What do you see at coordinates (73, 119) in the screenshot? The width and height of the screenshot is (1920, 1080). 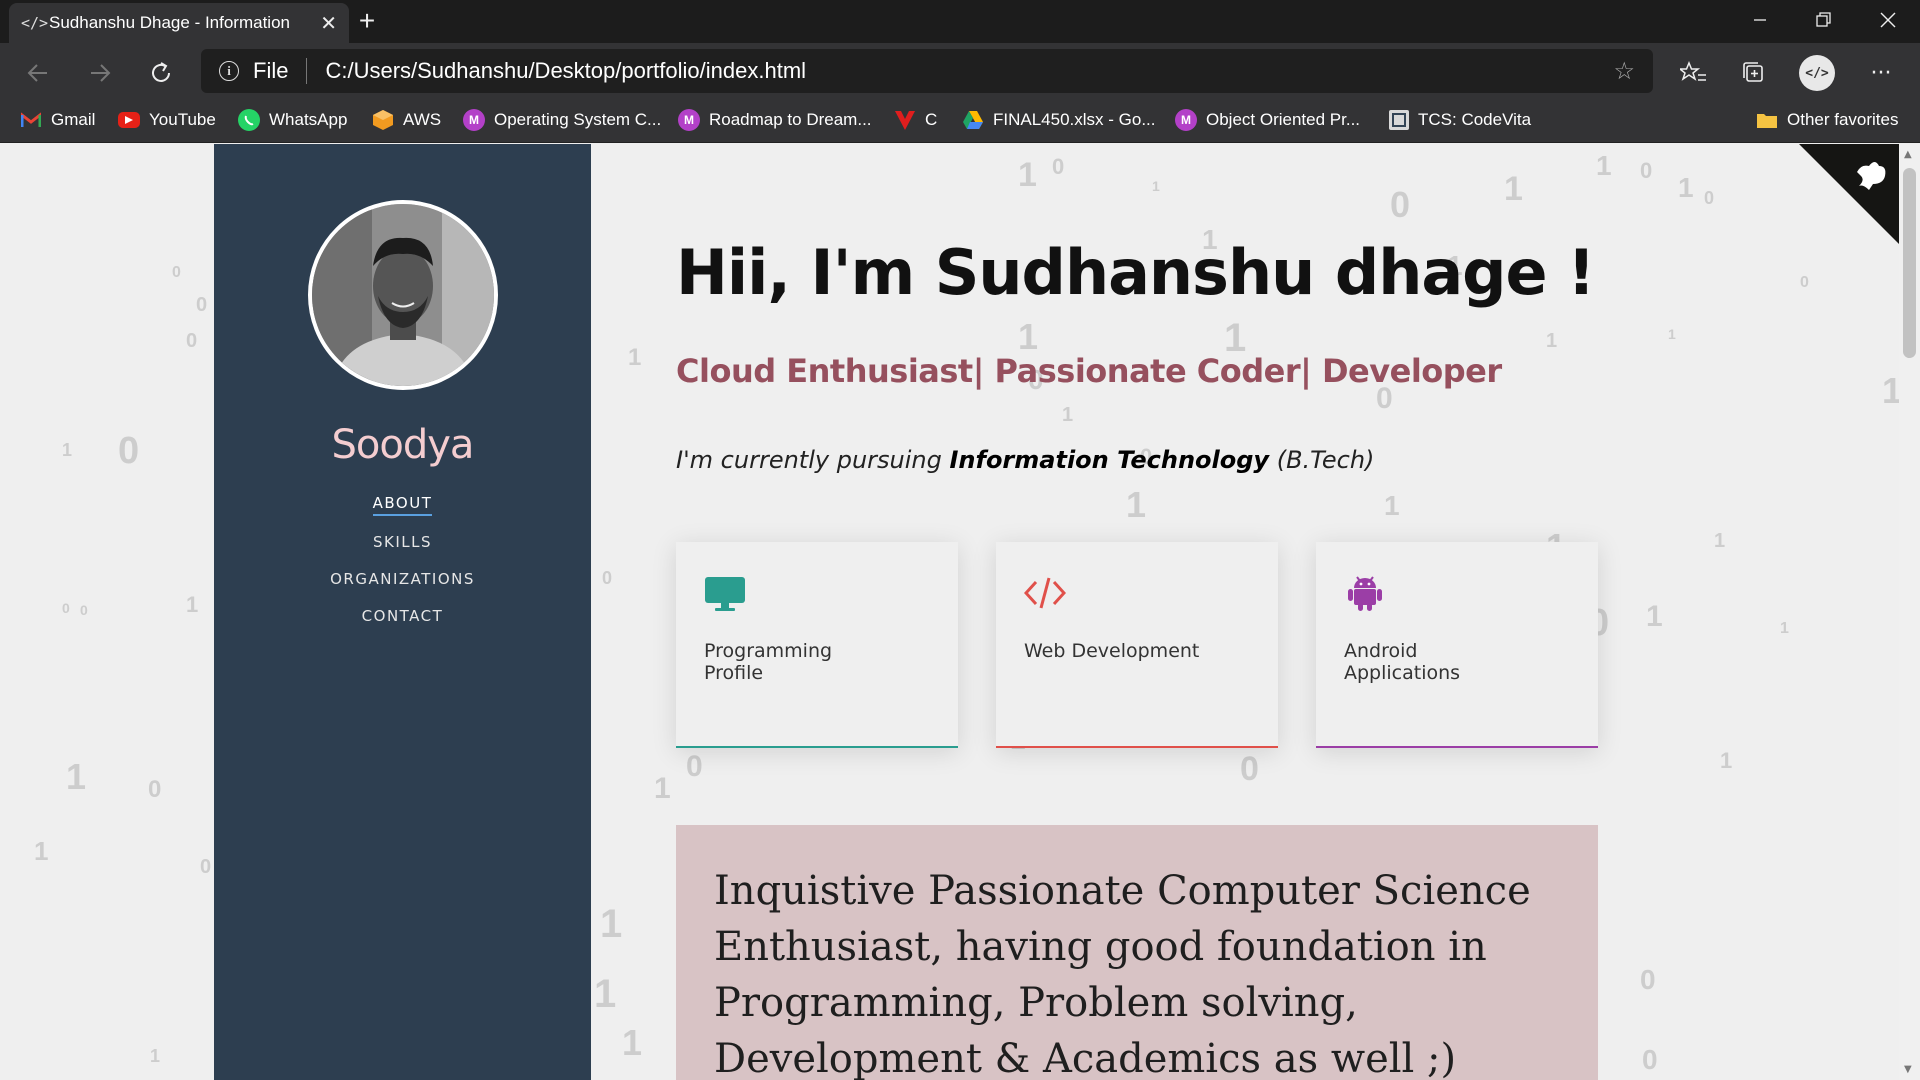 I see `bookmark-label: Gmail` at bounding box center [73, 119].